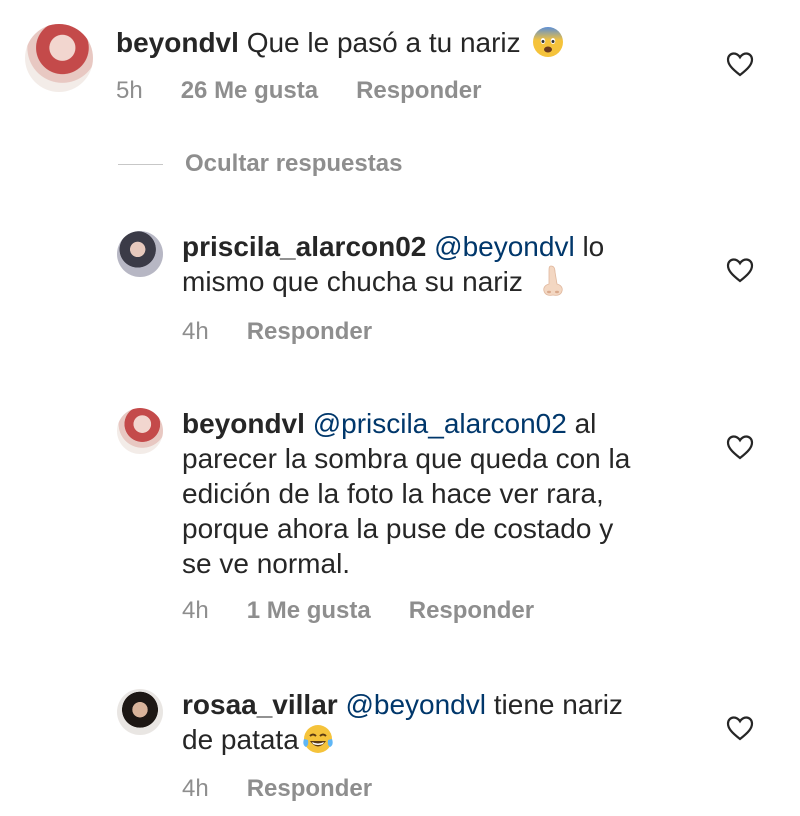  I want to click on reply-body-line: porque ahora la puse de costado y, so click(398, 528).